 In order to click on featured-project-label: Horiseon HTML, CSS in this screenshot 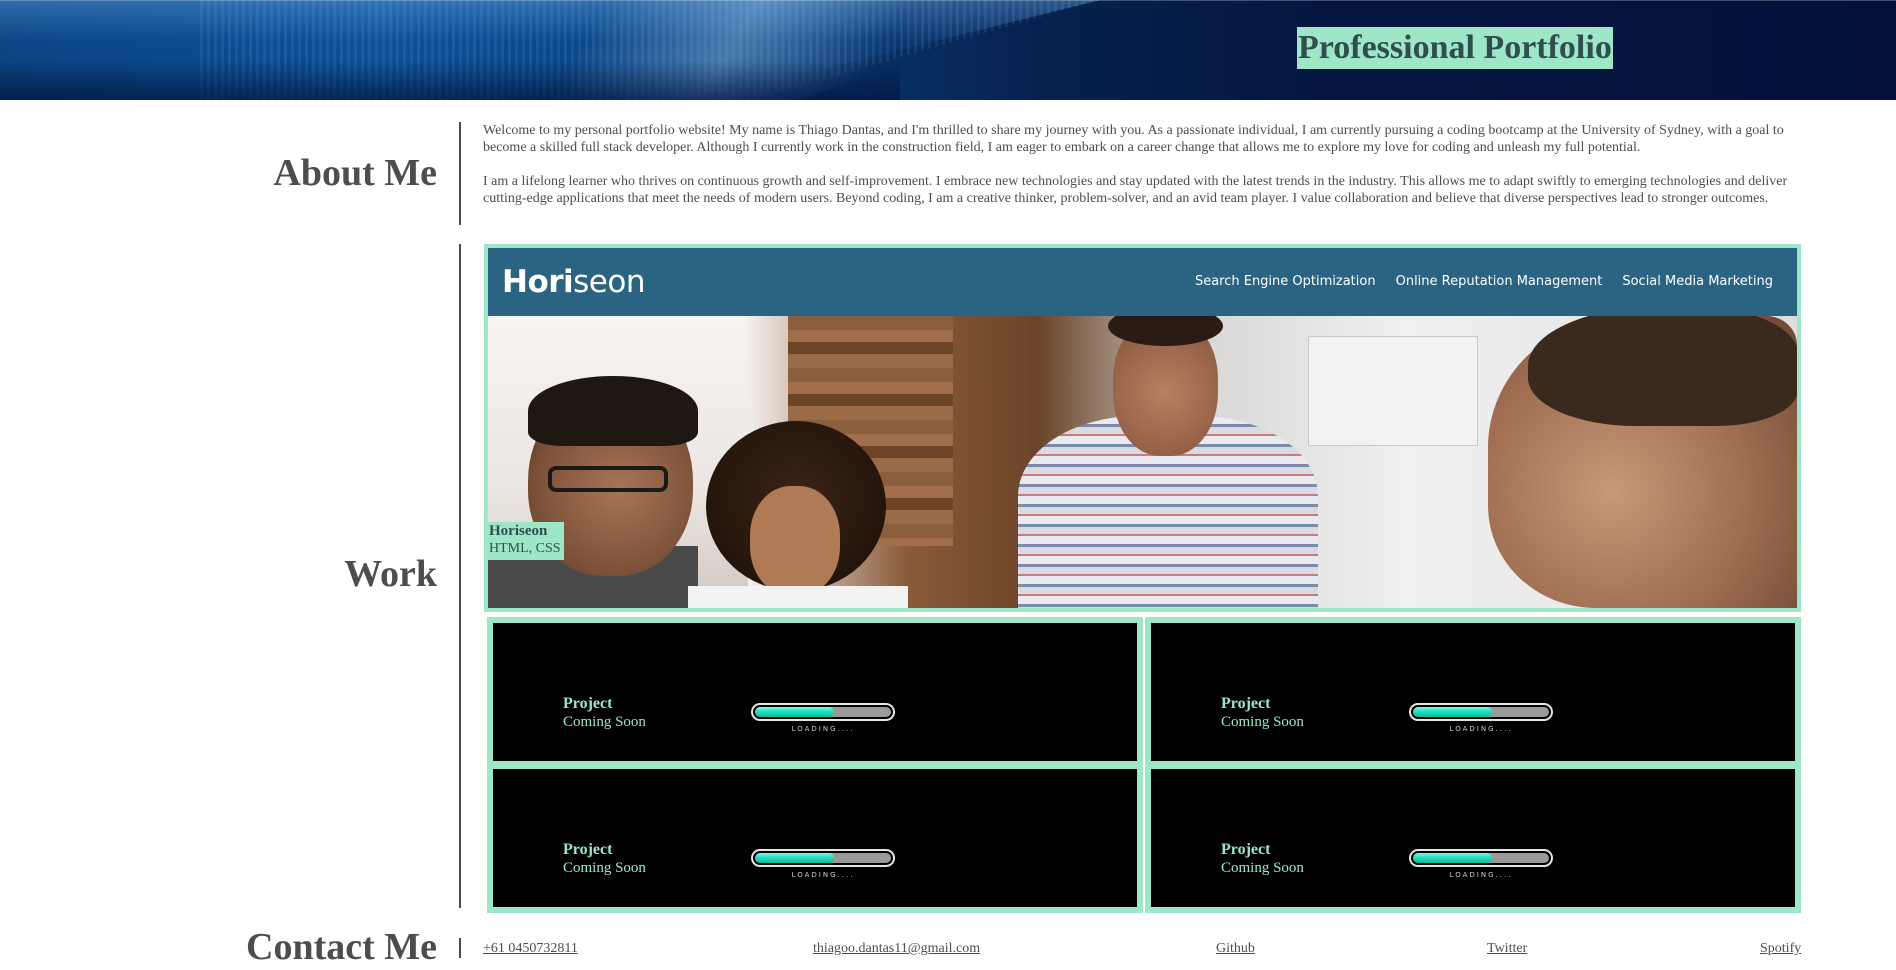, I will do `click(526, 541)`.